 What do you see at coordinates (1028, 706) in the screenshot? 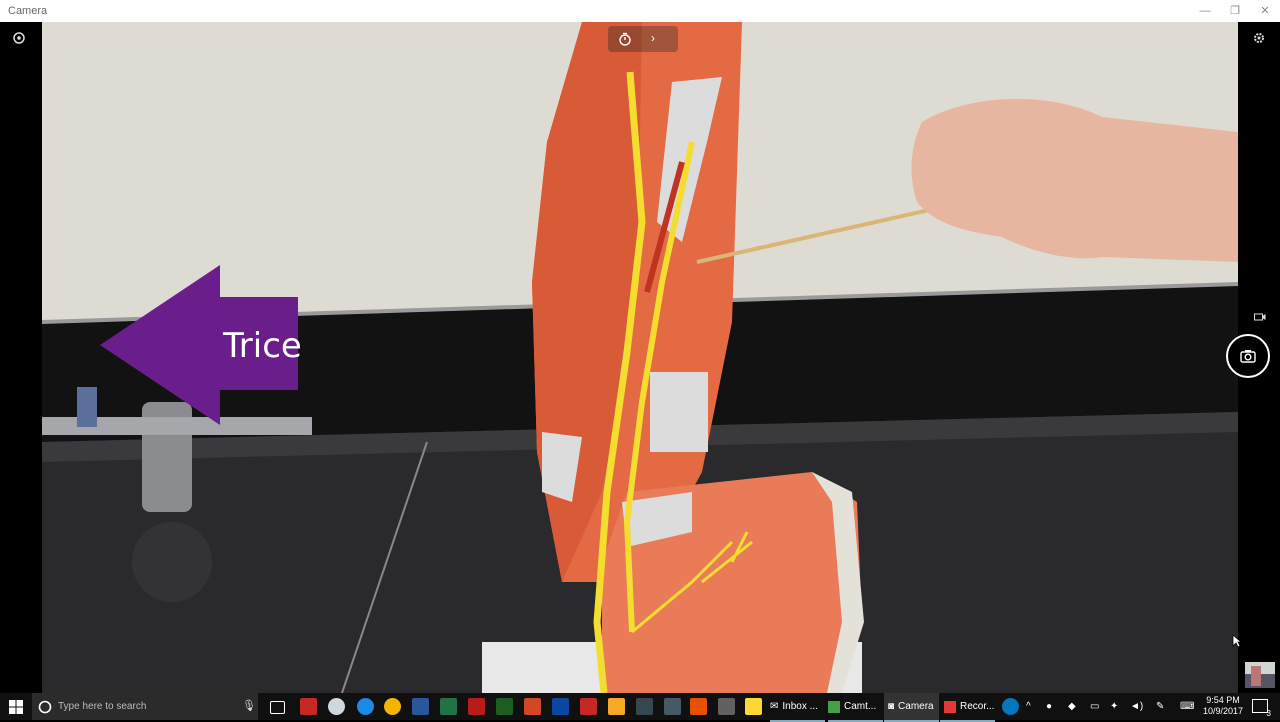
I see `chevron-up-icon: ^` at bounding box center [1028, 706].